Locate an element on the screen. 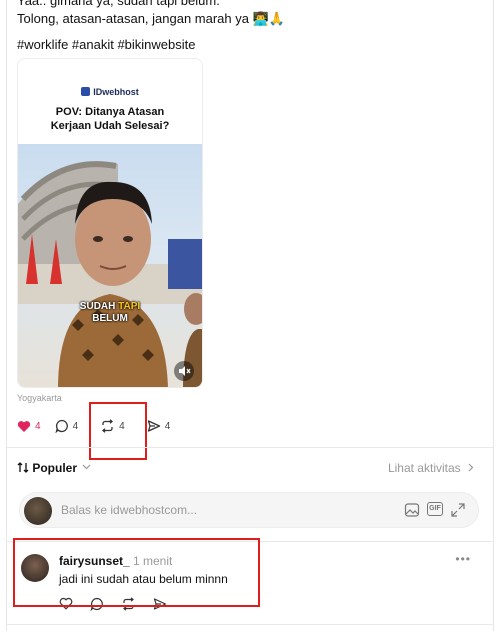 Image resolution: width=500 pixels, height=631 pixels. sort-dropdown: Populer is located at coordinates (54, 468).